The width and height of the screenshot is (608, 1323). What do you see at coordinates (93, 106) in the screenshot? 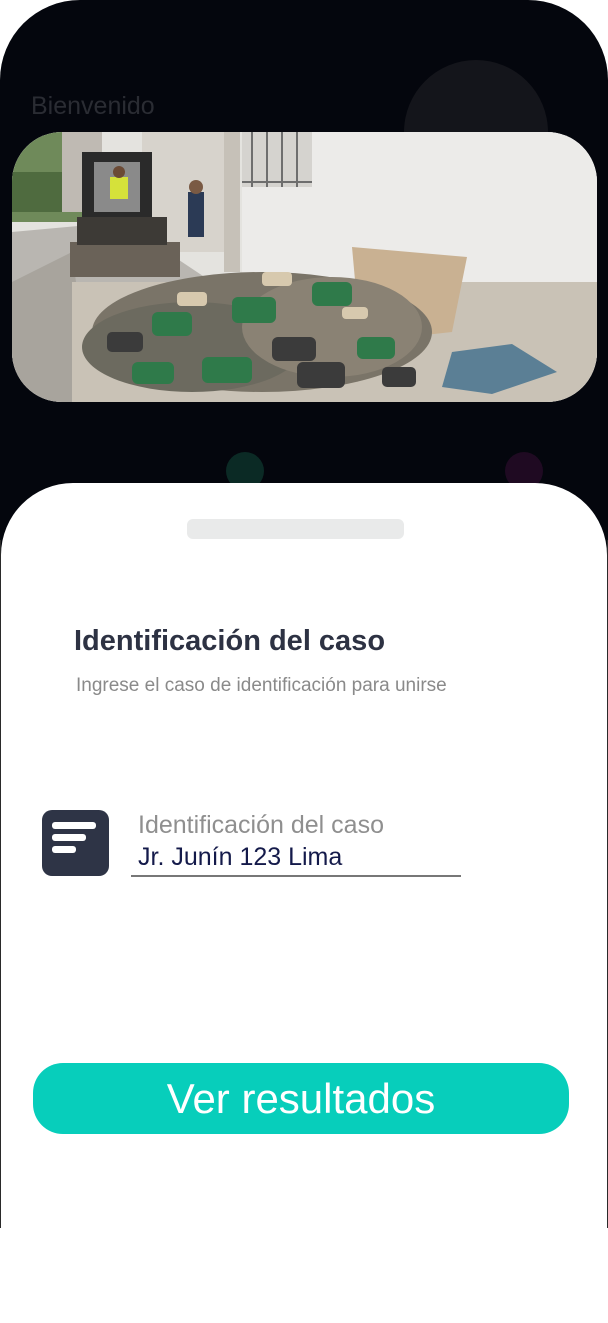
I see `welcome-text: Bienvenido` at bounding box center [93, 106].